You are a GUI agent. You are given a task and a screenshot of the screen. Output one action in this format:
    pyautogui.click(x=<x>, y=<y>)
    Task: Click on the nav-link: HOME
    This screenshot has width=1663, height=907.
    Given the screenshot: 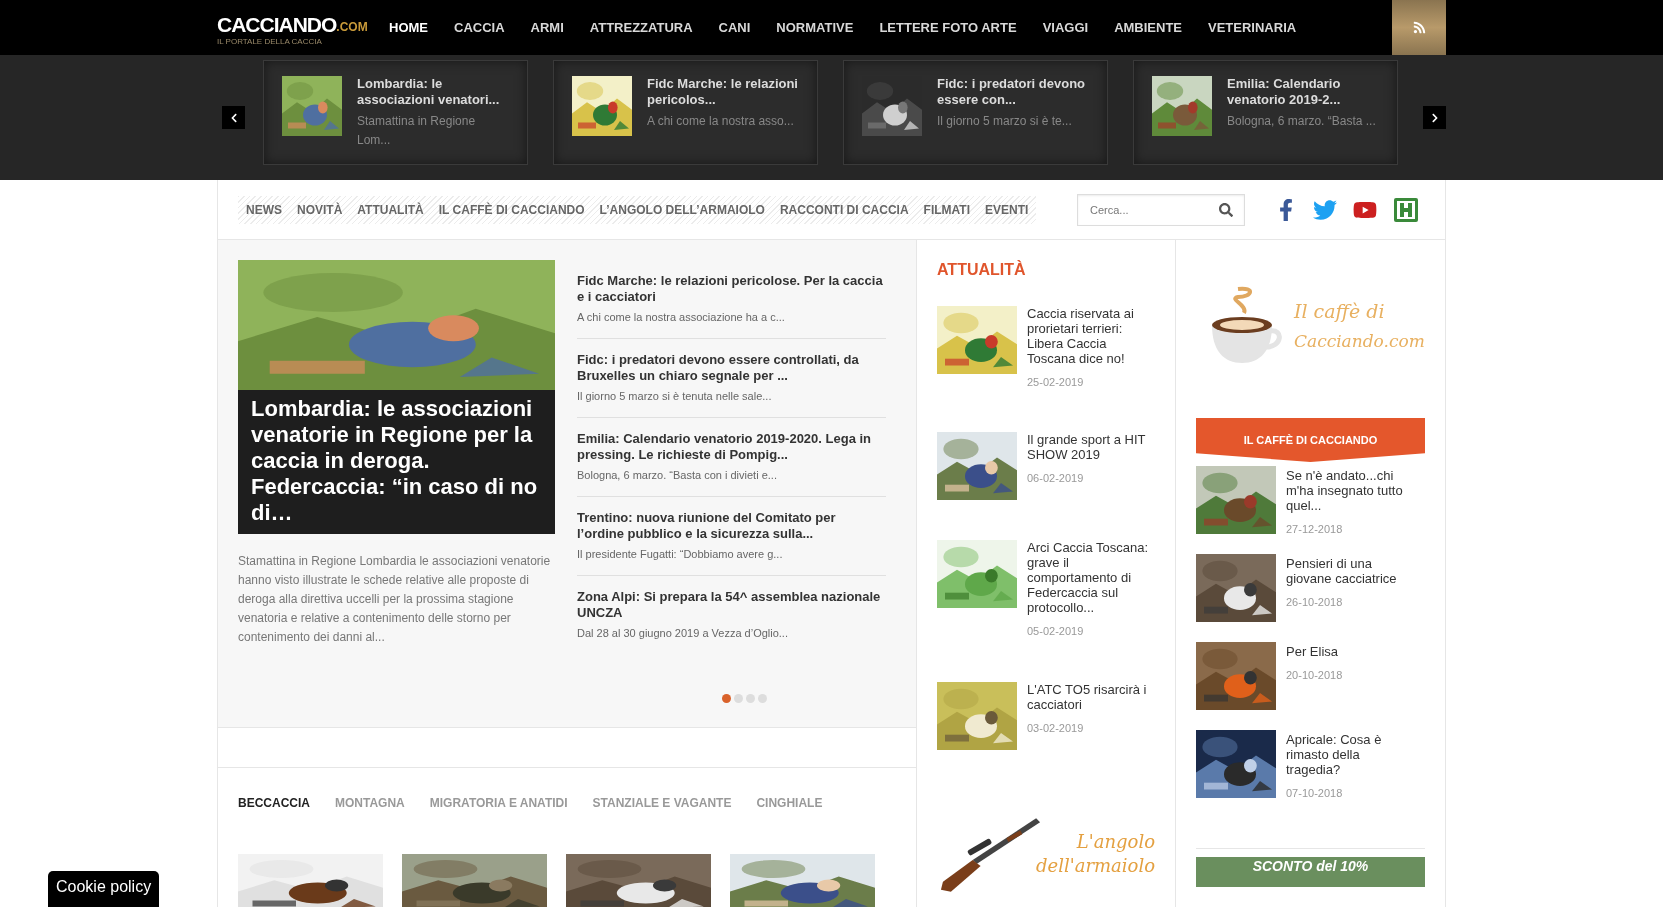 What is the action you would take?
    pyautogui.click(x=408, y=27)
    